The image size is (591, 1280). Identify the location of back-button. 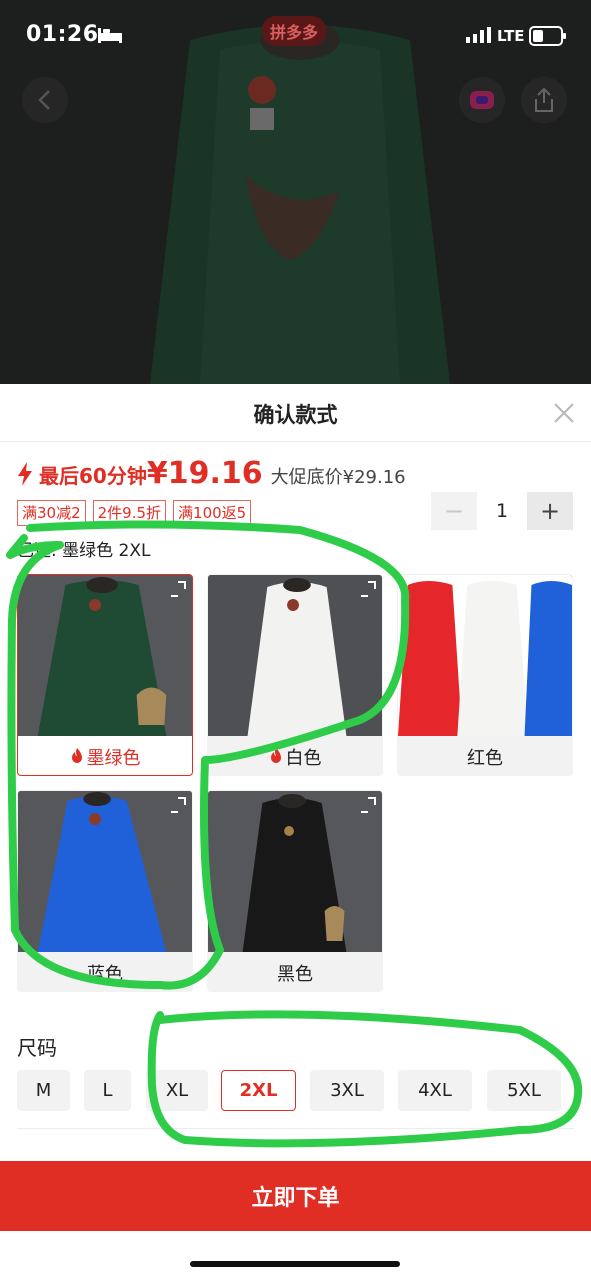
(45, 100).